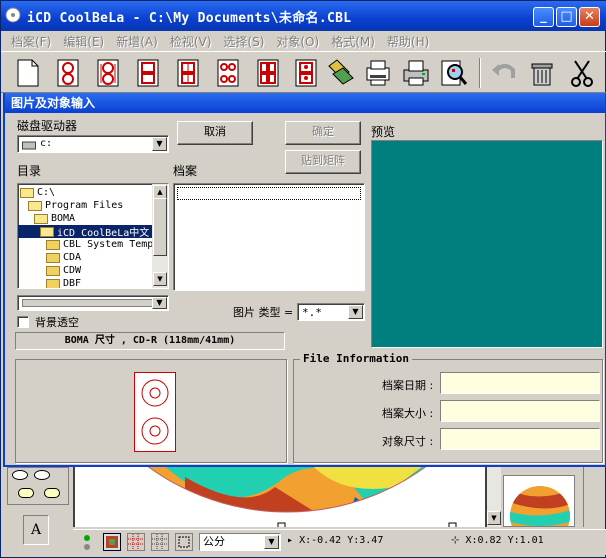 This screenshot has height=558, width=606. What do you see at coordinates (160, 227) in the screenshot?
I see `scroll-thumb` at bounding box center [160, 227].